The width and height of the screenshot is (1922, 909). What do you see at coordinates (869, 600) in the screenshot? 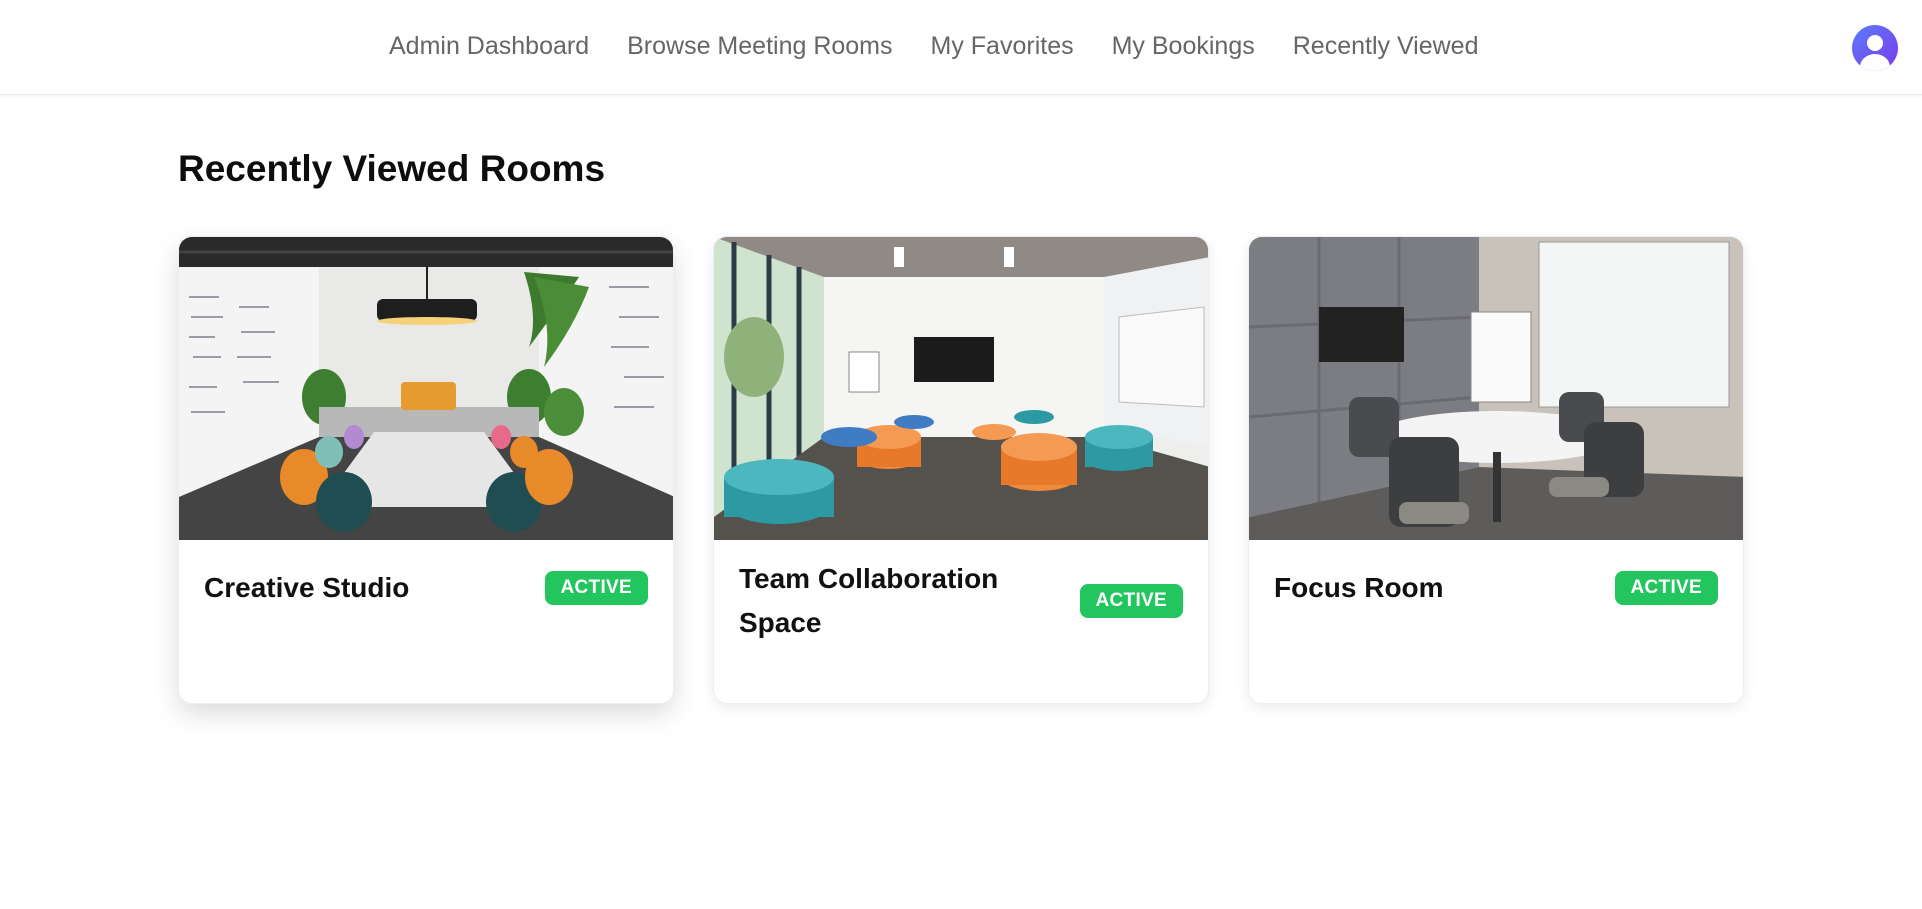
I see `room-name: Team Collaboration Space` at bounding box center [869, 600].